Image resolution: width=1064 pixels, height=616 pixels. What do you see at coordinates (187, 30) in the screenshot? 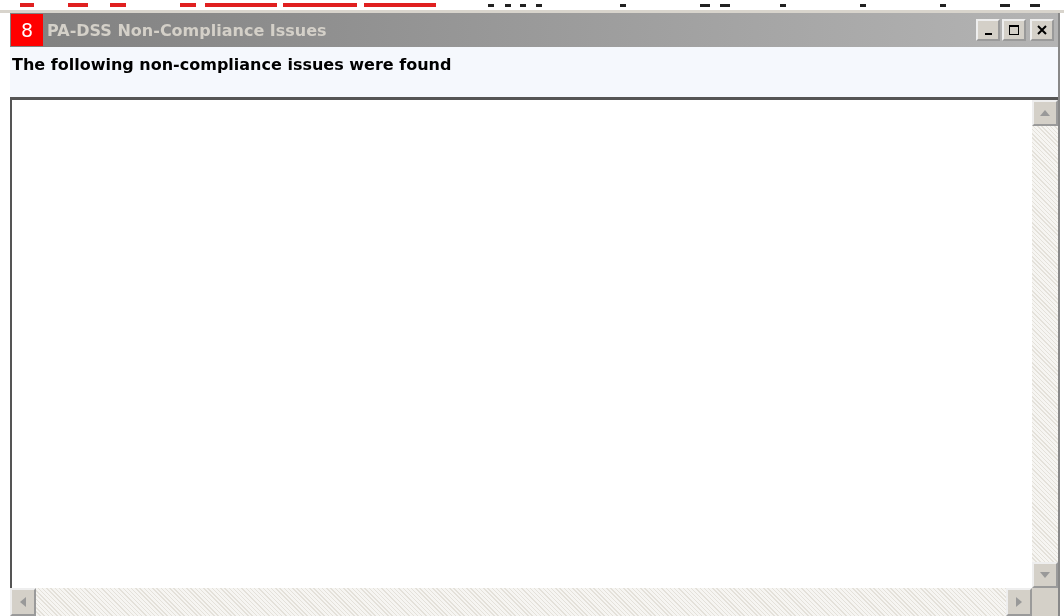
I see `window-title: PA-DSS Non-Compliance Issues` at bounding box center [187, 30].